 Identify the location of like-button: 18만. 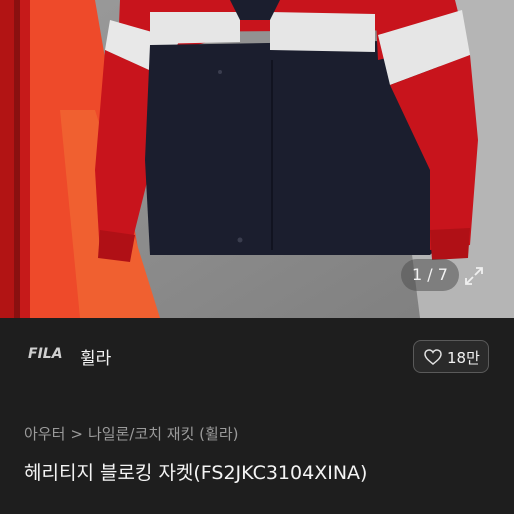
(451, 356).